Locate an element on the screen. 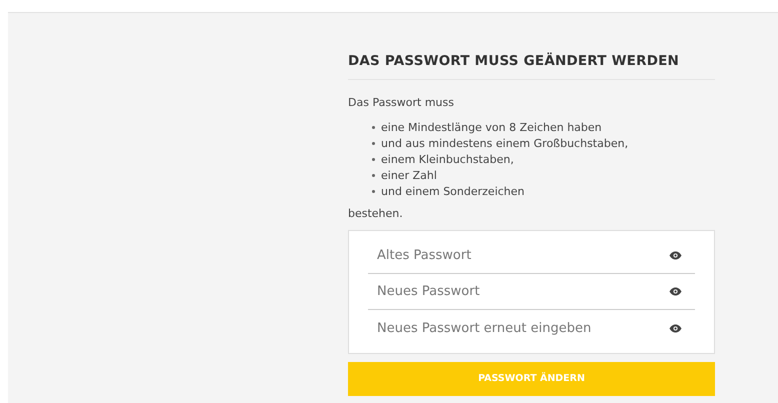  rule-text: und aus mindestens einem Großbuchstaben, is located at coordinates (504, 144).